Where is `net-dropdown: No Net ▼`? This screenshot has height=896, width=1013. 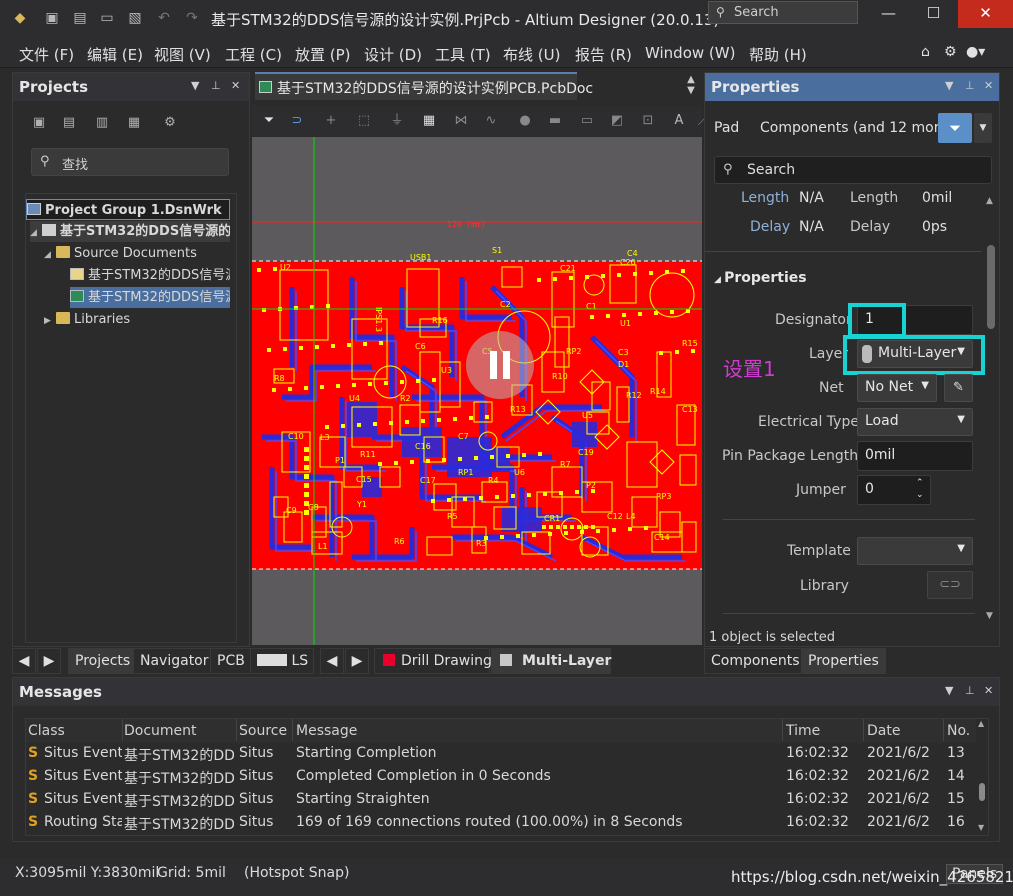 net-dropdown: No Net ▼ is located at coordinates (897, 388).